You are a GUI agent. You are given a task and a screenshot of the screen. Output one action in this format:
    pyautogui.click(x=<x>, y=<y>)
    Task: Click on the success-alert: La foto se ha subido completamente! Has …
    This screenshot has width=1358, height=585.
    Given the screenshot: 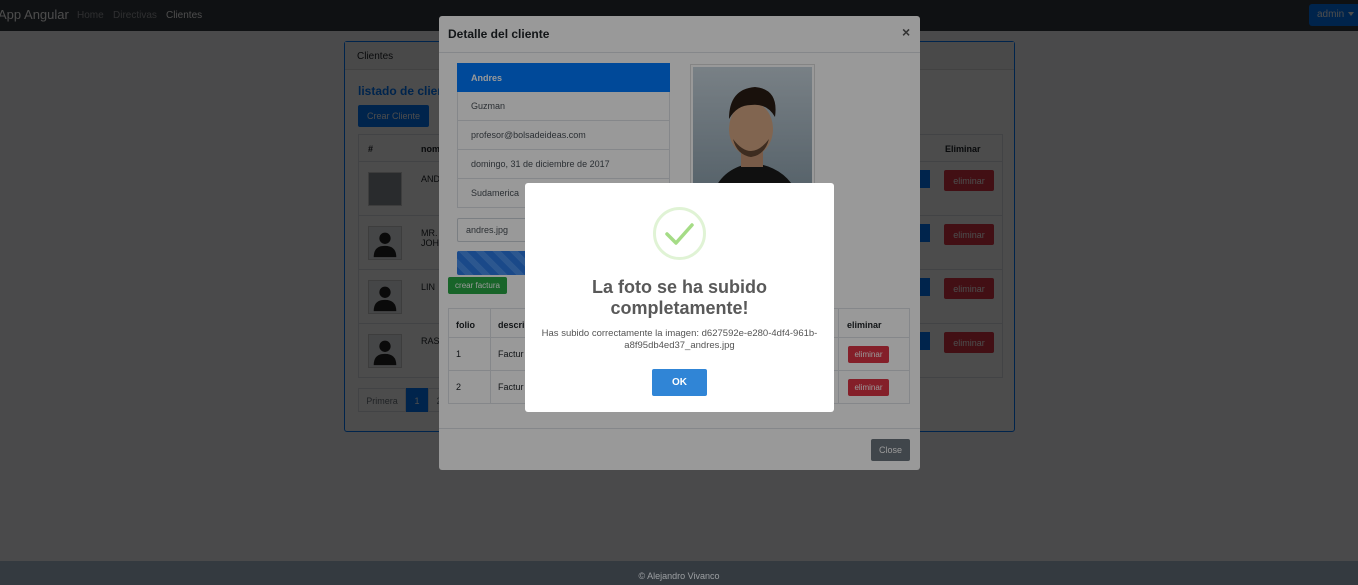 What is the action you would take?
    pyautogui.click(x=679, y=297)
    